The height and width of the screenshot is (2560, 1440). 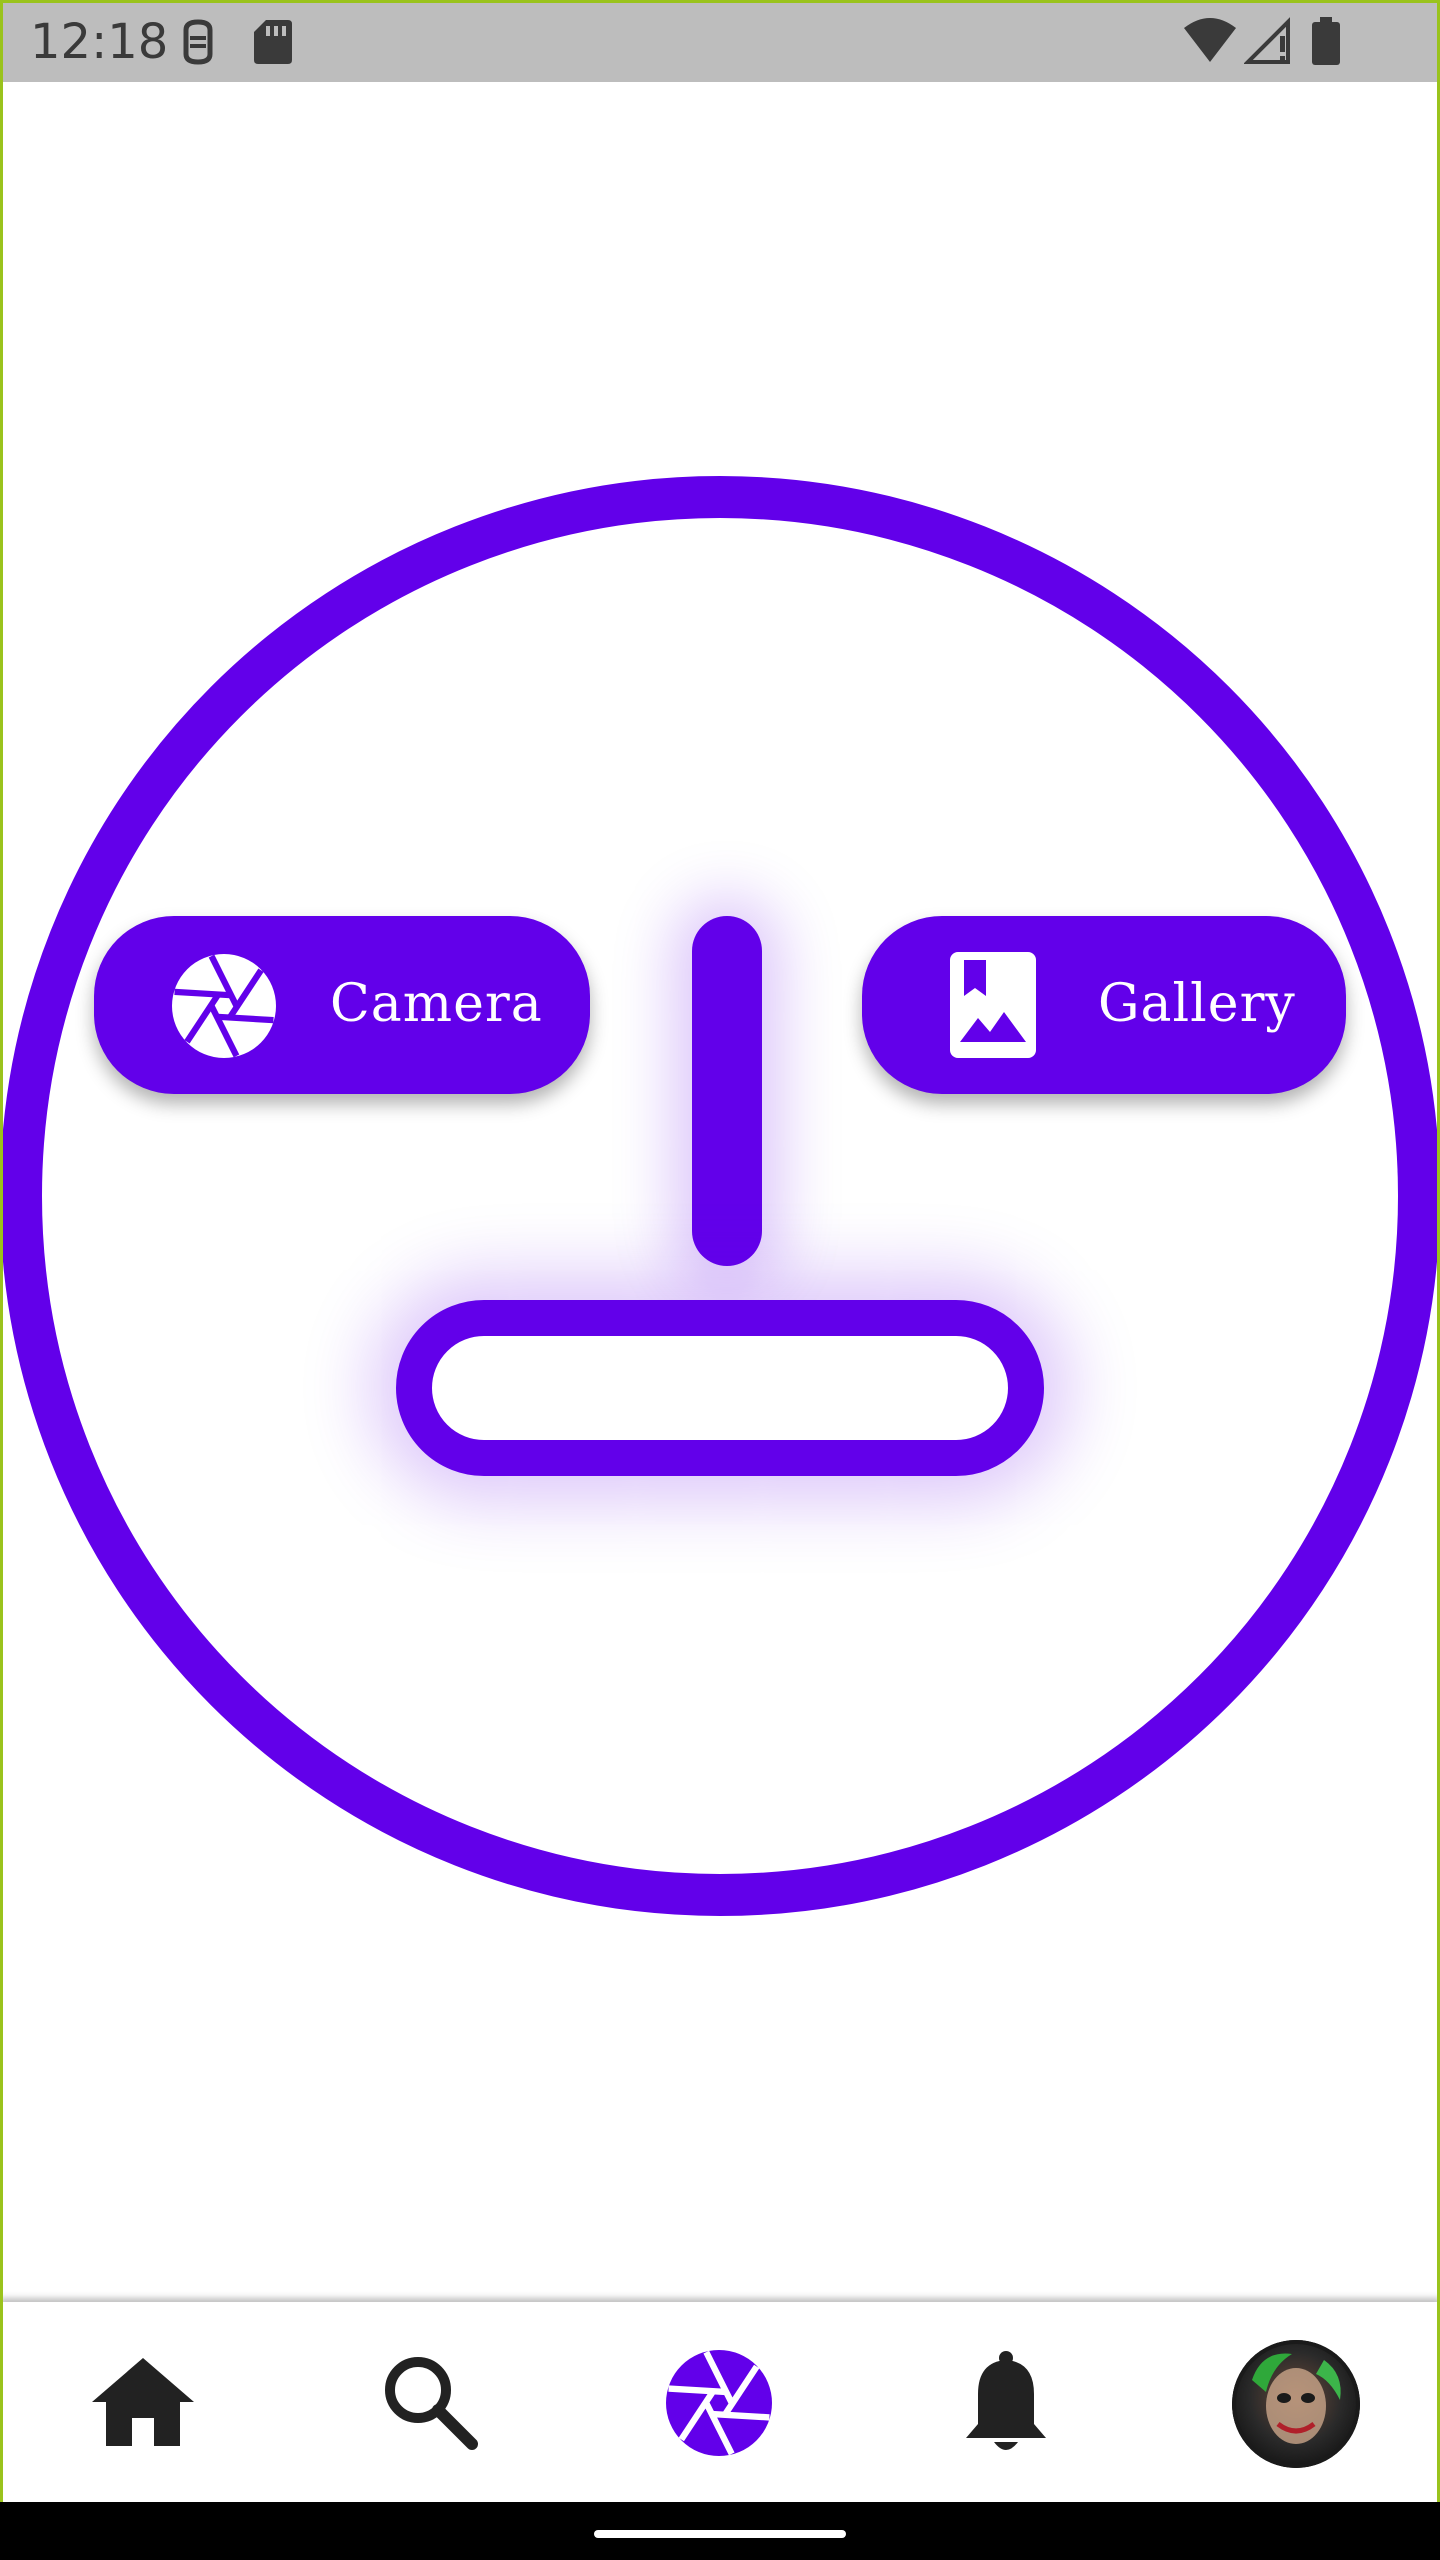 What do you see at coordinates (1267, 40) in the screenshot?
I see `signal-icon` at bounding box center [1267, 40].